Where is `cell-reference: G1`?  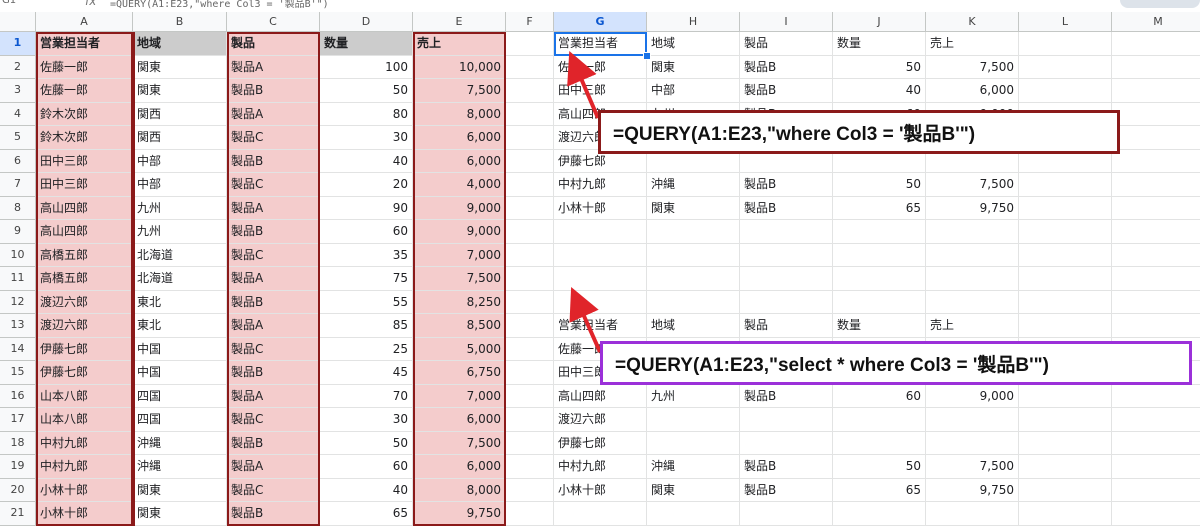
cell-reference: G1 is located at coordinates (9, 3).